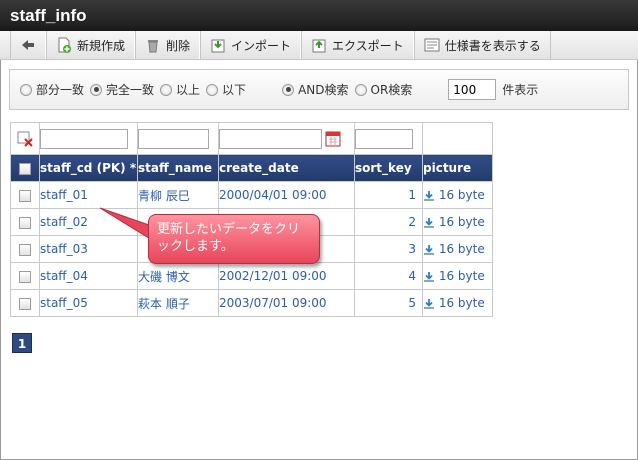 The image size is (638, 460). Describe the element at coordinates (88, 249) in the screenshot. I see `cell-staff-cd: staff_03` at that location.